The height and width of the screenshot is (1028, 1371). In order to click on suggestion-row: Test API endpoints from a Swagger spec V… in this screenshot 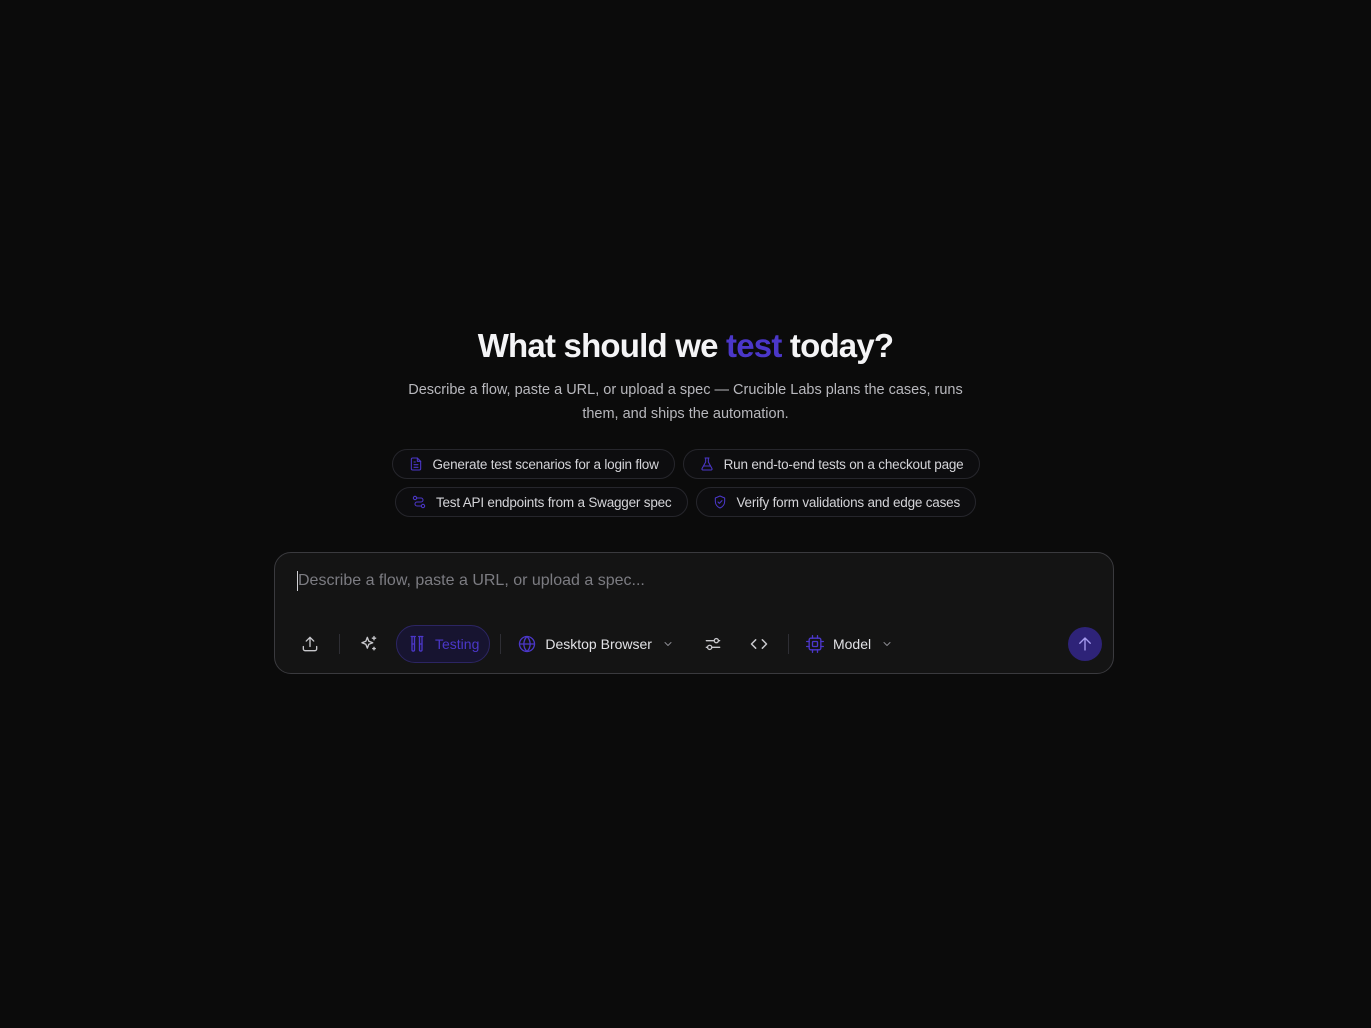, I will do `click(685, 502)`.